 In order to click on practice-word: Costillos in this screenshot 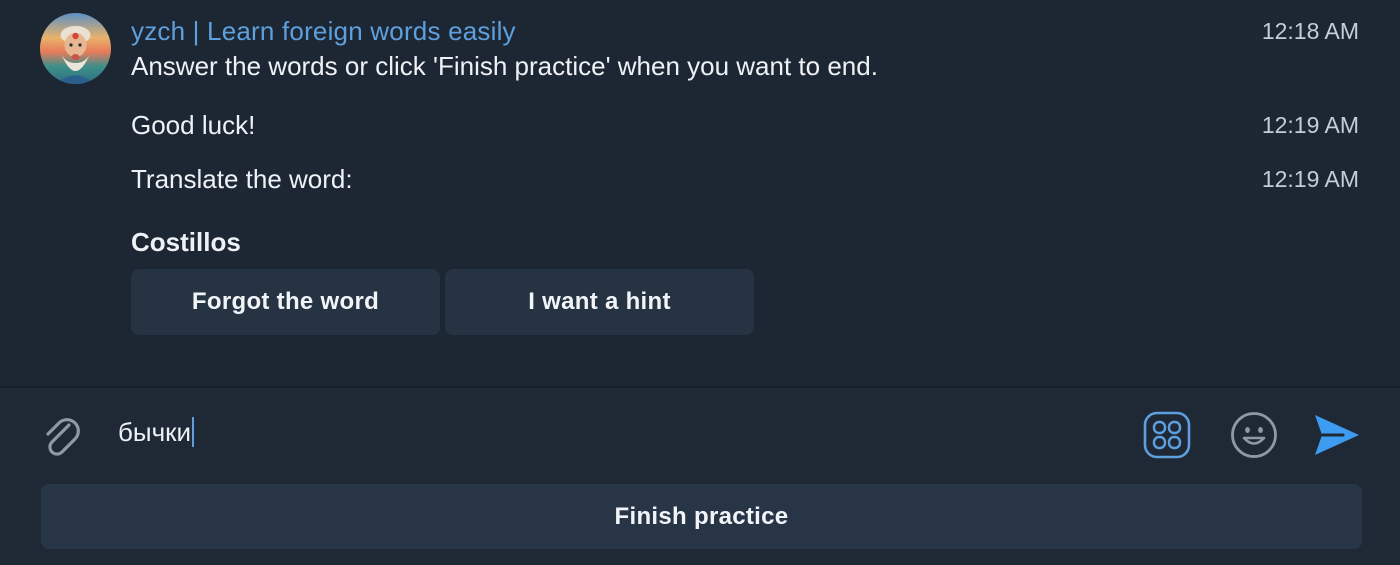, I will do `click(186, 242)`.